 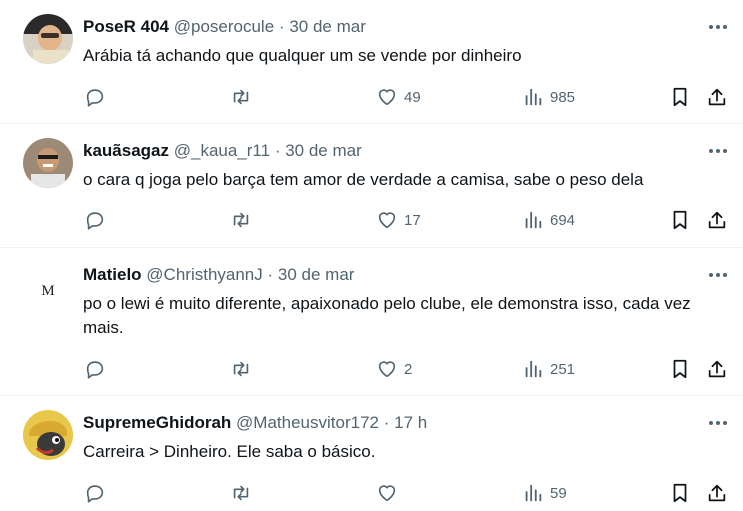 What do you see at coordinates (412, 220) in the screenshot?
I see `like-count: 17` at bounding box center [412, 220].